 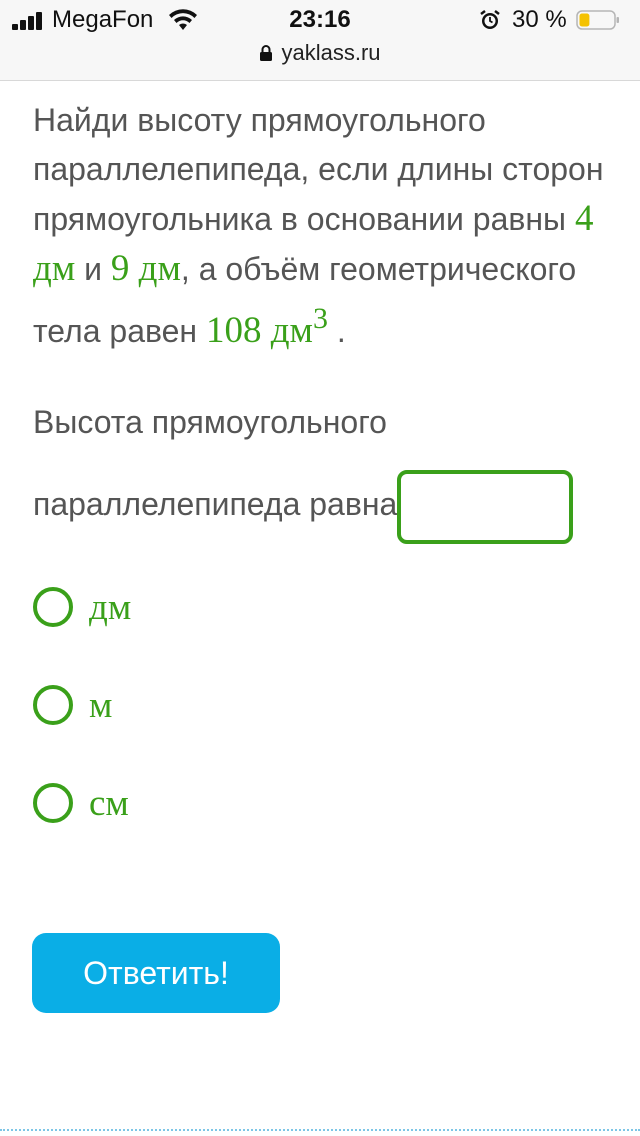 What do you see at coordinates (485, 507) in the screenshot?
I see `height-answer-input` at bounding box center [485, 507].